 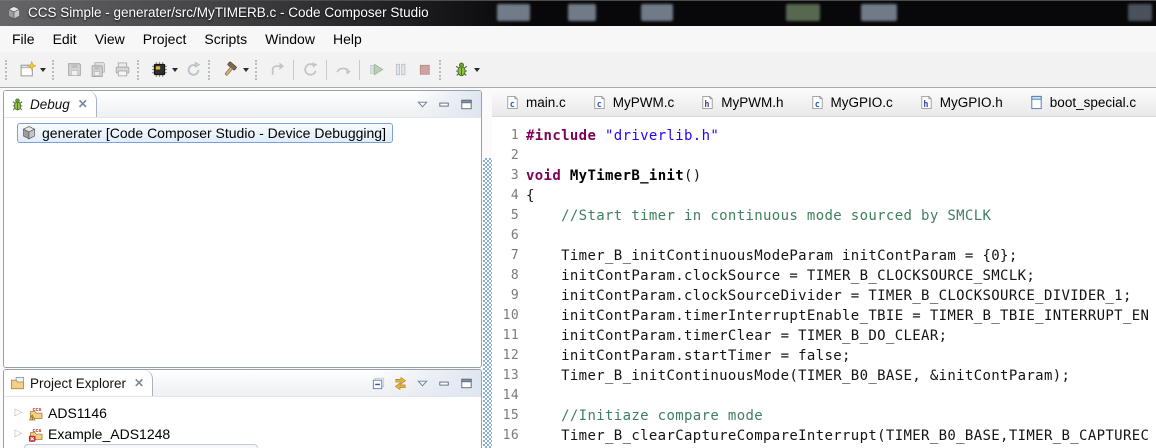 I want to click on save-all-button, so click(x=98, y=70).